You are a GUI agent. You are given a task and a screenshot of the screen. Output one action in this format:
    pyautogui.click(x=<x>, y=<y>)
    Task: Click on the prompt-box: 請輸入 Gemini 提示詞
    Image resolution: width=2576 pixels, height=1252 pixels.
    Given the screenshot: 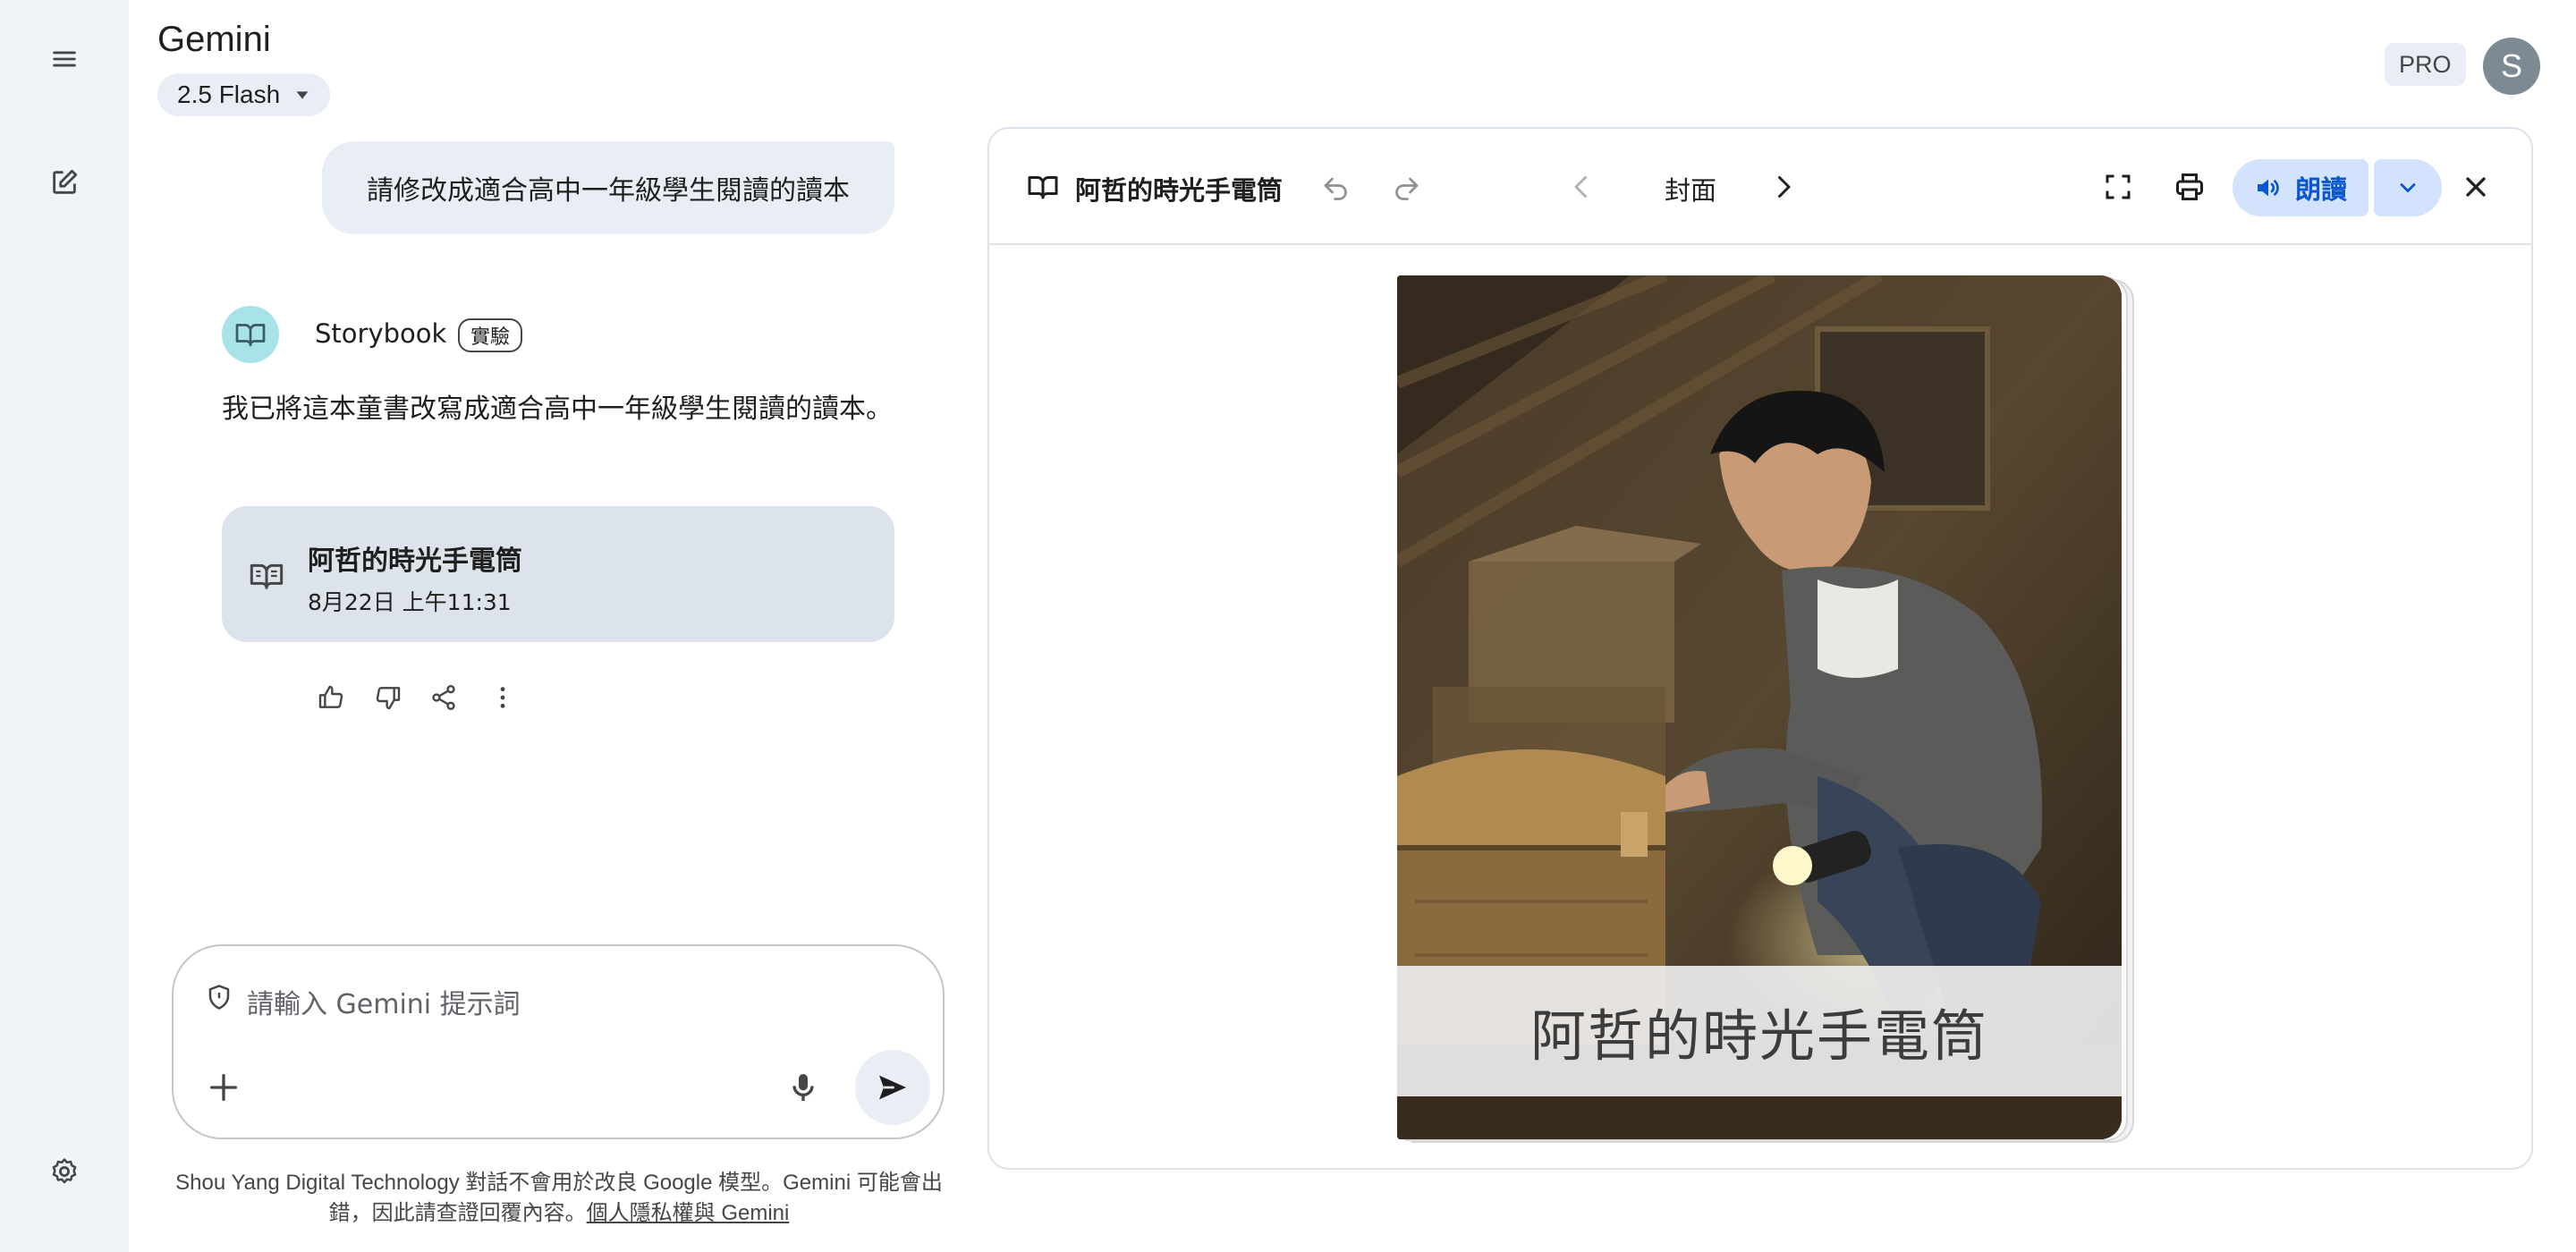 What is the action you would take?
    pyautogui.click(x=558, y=1041)
    